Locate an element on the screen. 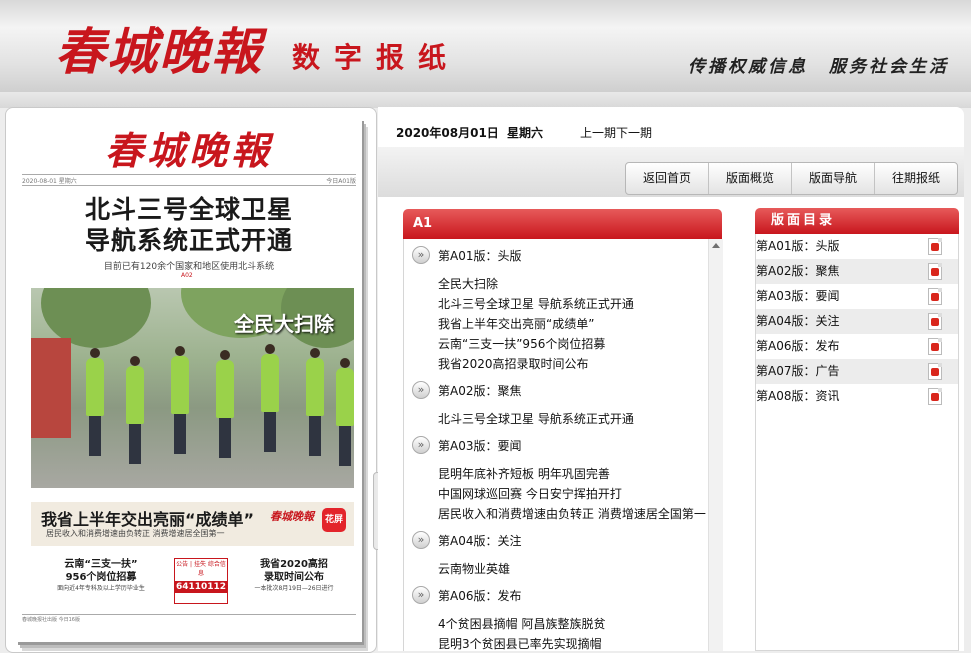 Image resolution: width=971 pixels, height=653 pixels. paper-headline-line1: 北斗三号全球卫星 is located at coordinates (188, 209).